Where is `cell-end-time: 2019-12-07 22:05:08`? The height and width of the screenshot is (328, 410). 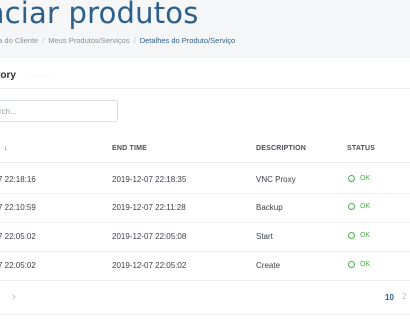
cell-end-time: 2019-12-07 22:05:08 is located at coordinates (149, 236).